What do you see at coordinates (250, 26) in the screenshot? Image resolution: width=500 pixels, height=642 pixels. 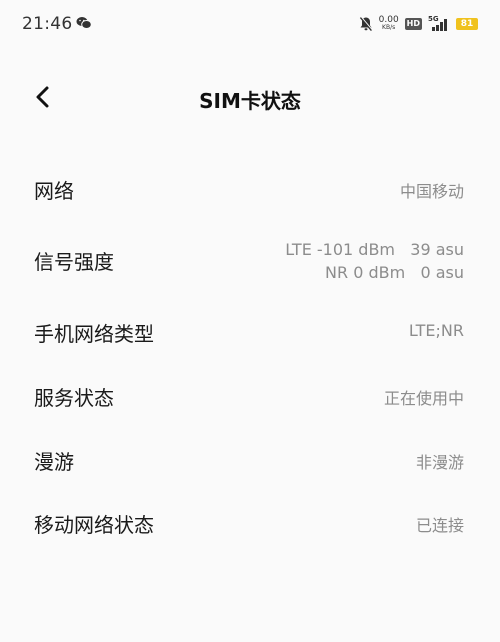 I see `status-bar: 21:46 0.00 KB/s HD 5G 81` at bounding box center [250, 26].